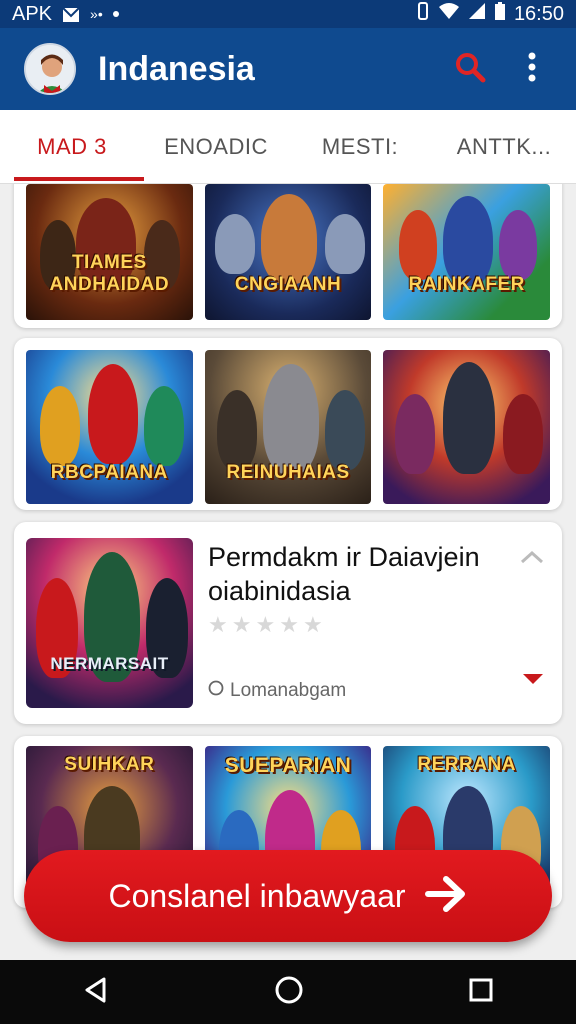 This screenshot has height=1024, width=576. I want to click on tab-mad-3: MAD 3, so click(72, 146).